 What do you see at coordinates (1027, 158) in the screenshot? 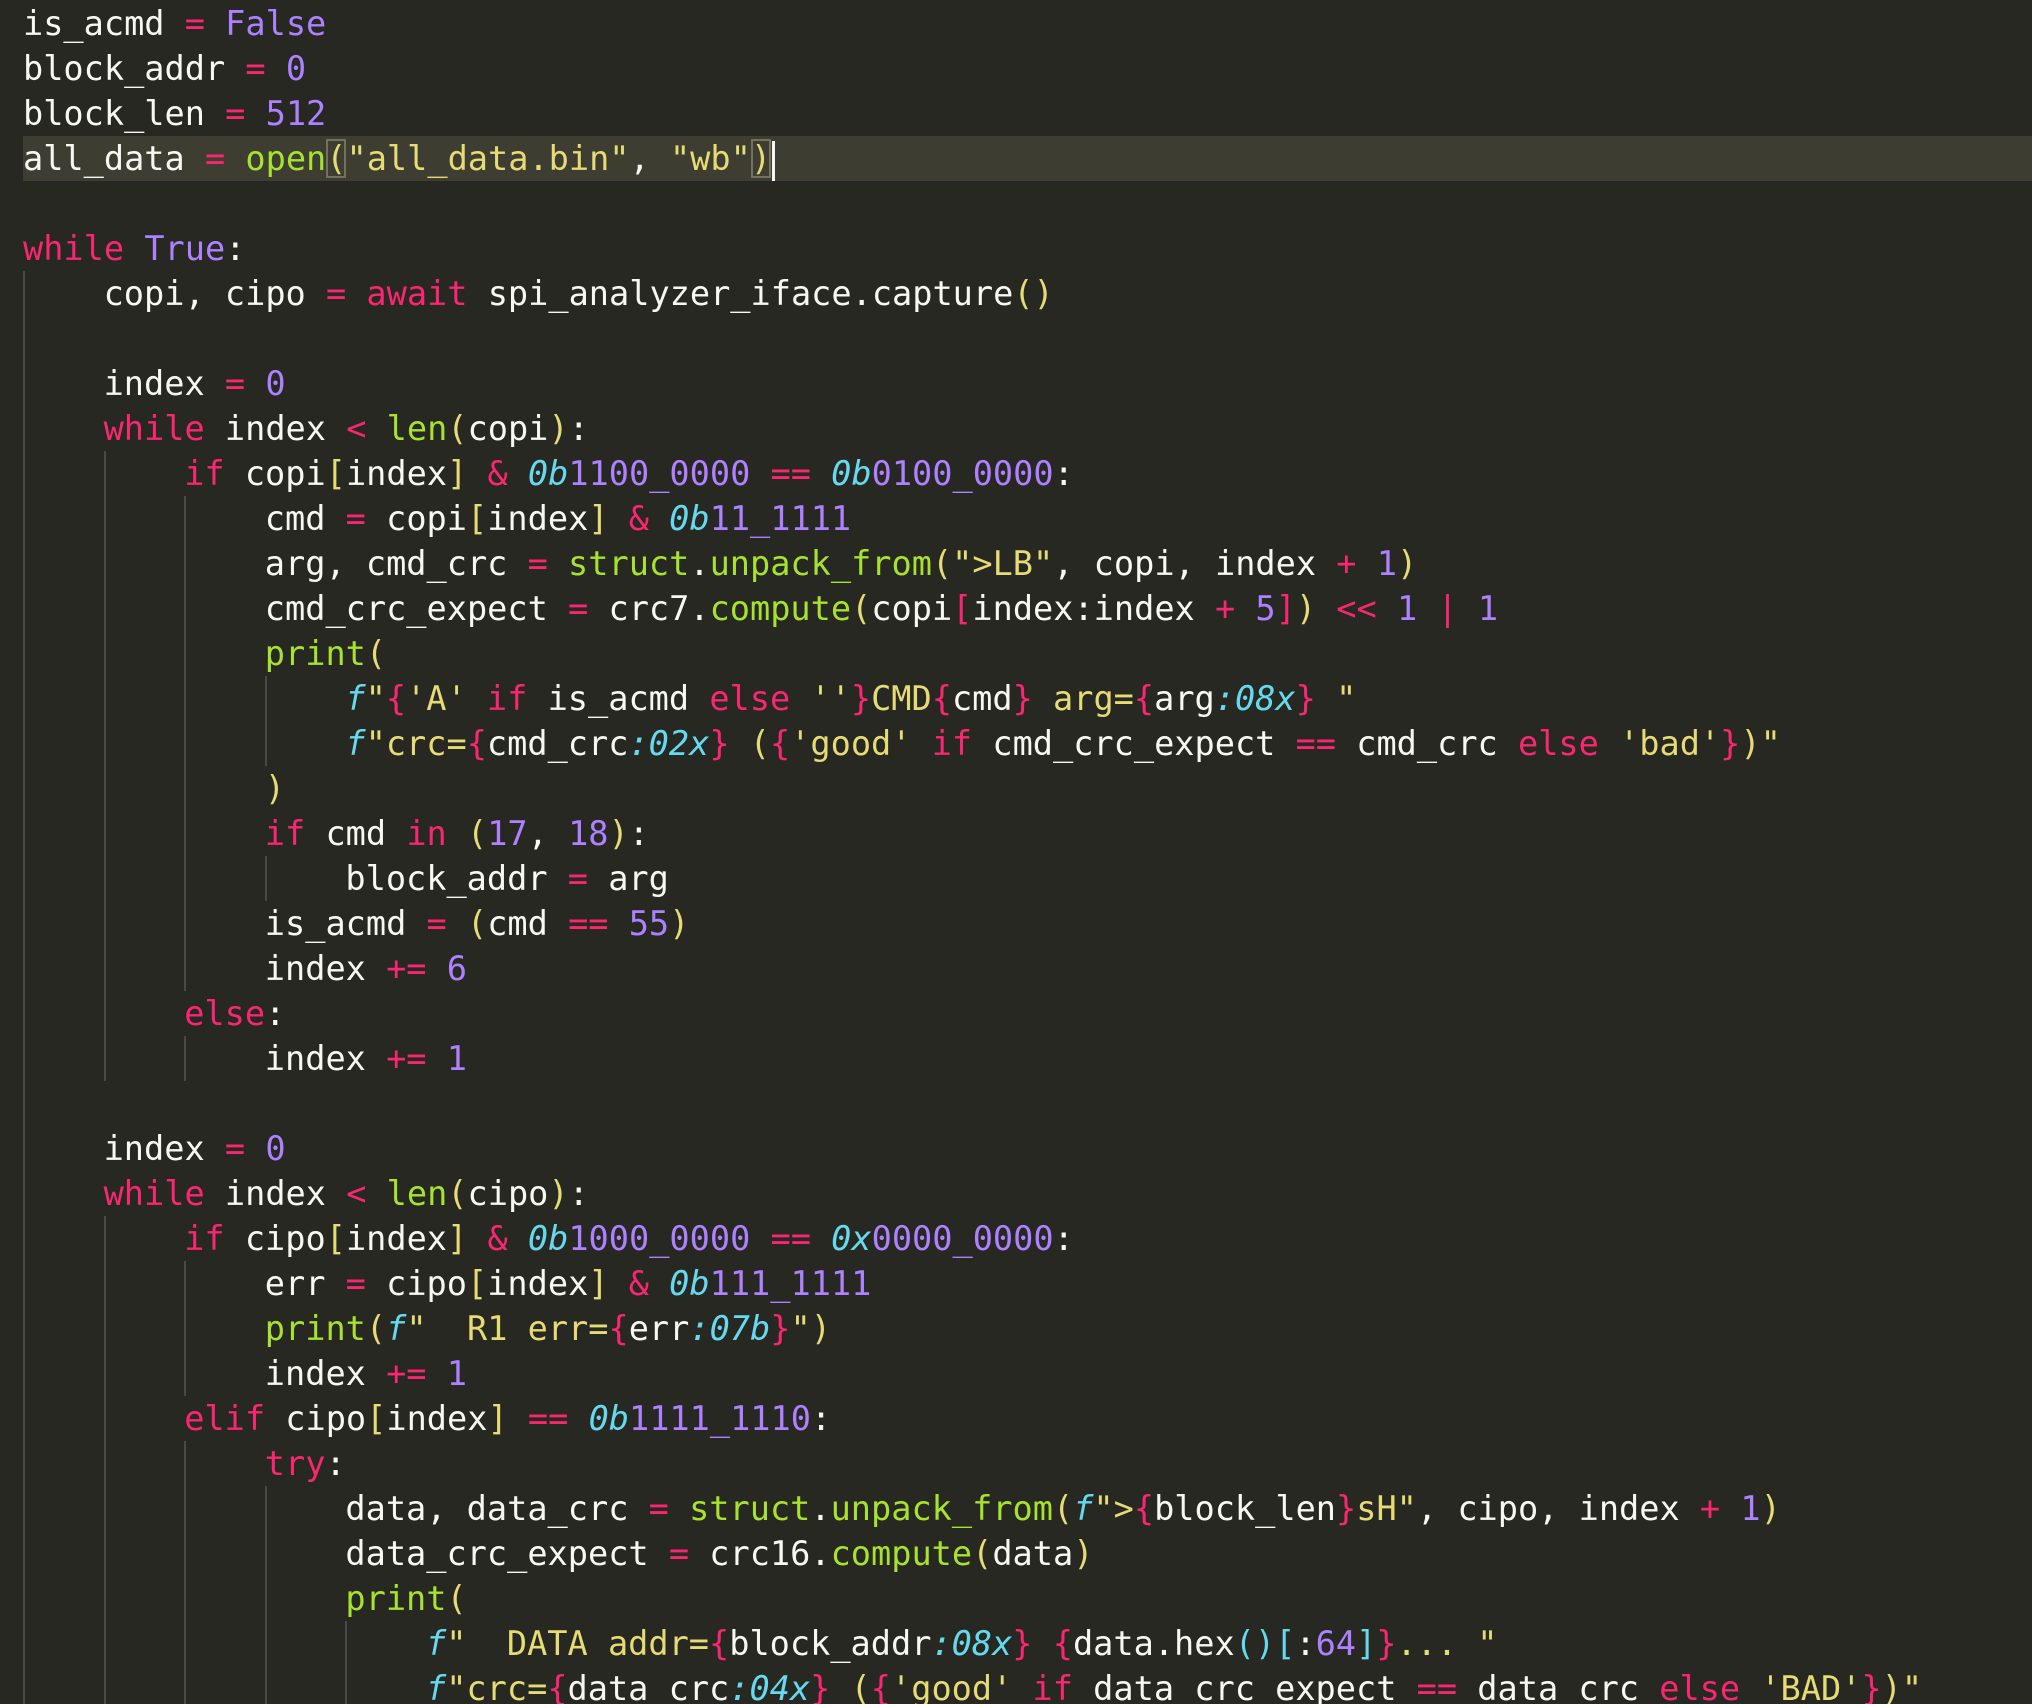
I see `code-line-current: all_data = open("all_data.bin", "wb")` at bounding box center [1027, 158].